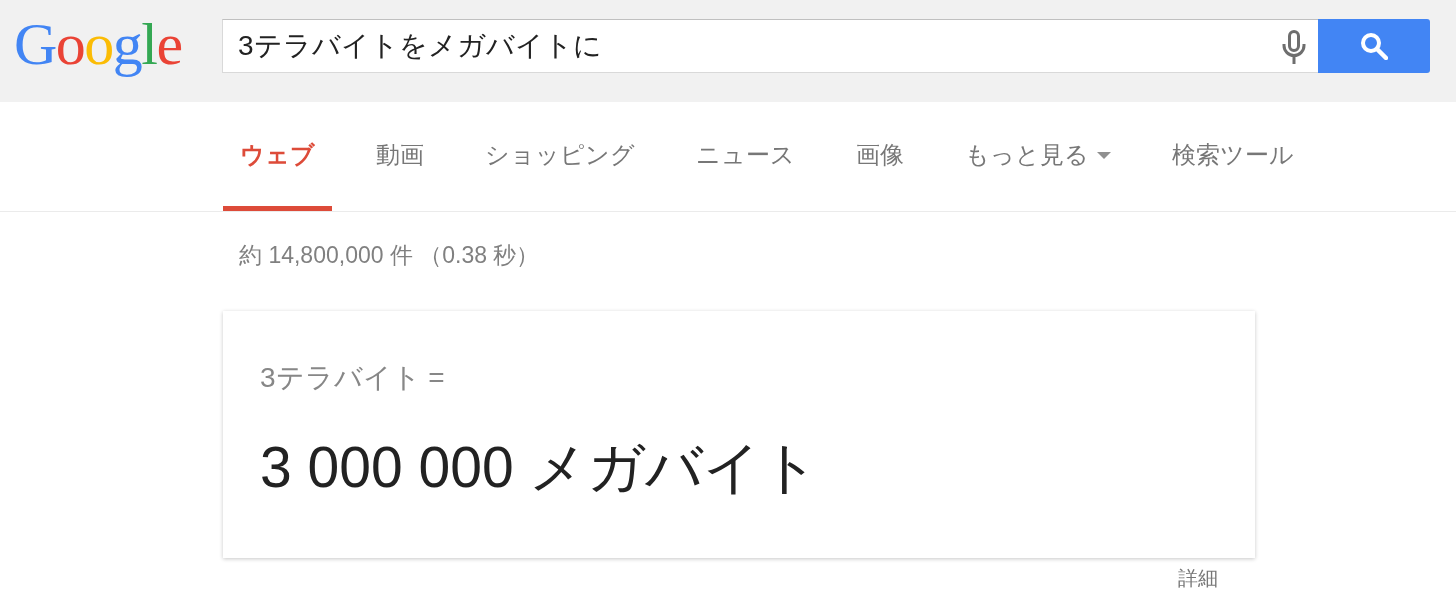 The height and width of the screenshot is (602, 1456). What do you see at coordinates (745, 164) in the screenshot?
I see `search-tab: ニュース` at bounding box center [745, 164].